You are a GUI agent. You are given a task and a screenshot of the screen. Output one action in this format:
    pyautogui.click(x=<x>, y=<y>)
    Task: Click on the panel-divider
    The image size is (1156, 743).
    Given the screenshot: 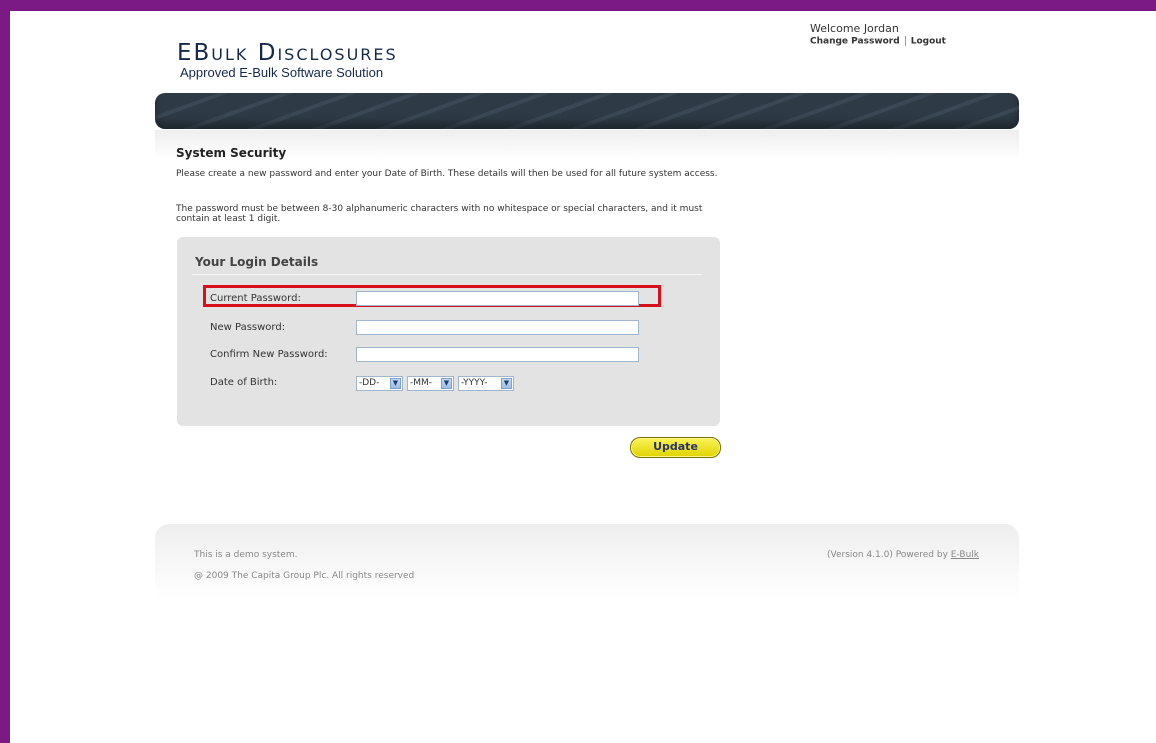 What is the action you would take?
    pyautogui.click(x=447, y=274)
    